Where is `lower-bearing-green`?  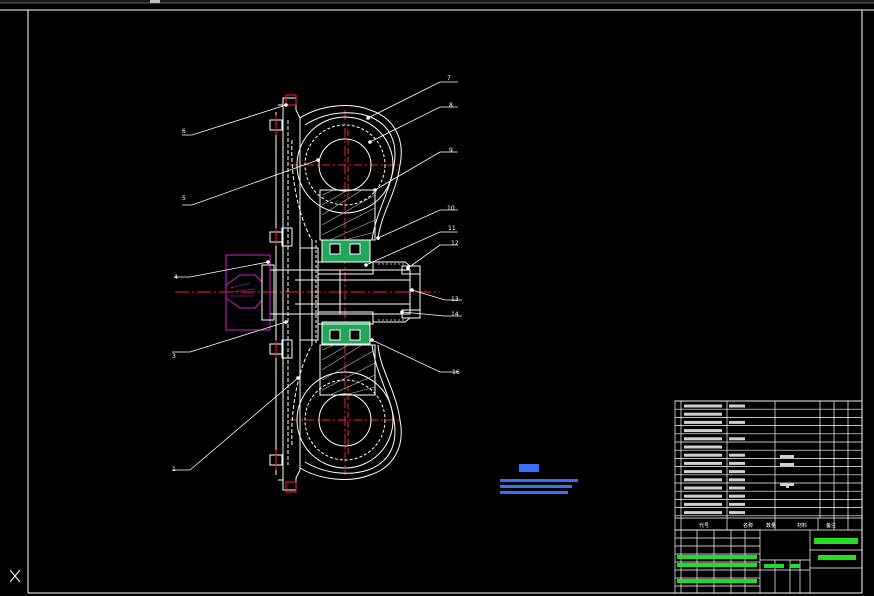 lower-bearing-green is located at coordinates (346, 333).